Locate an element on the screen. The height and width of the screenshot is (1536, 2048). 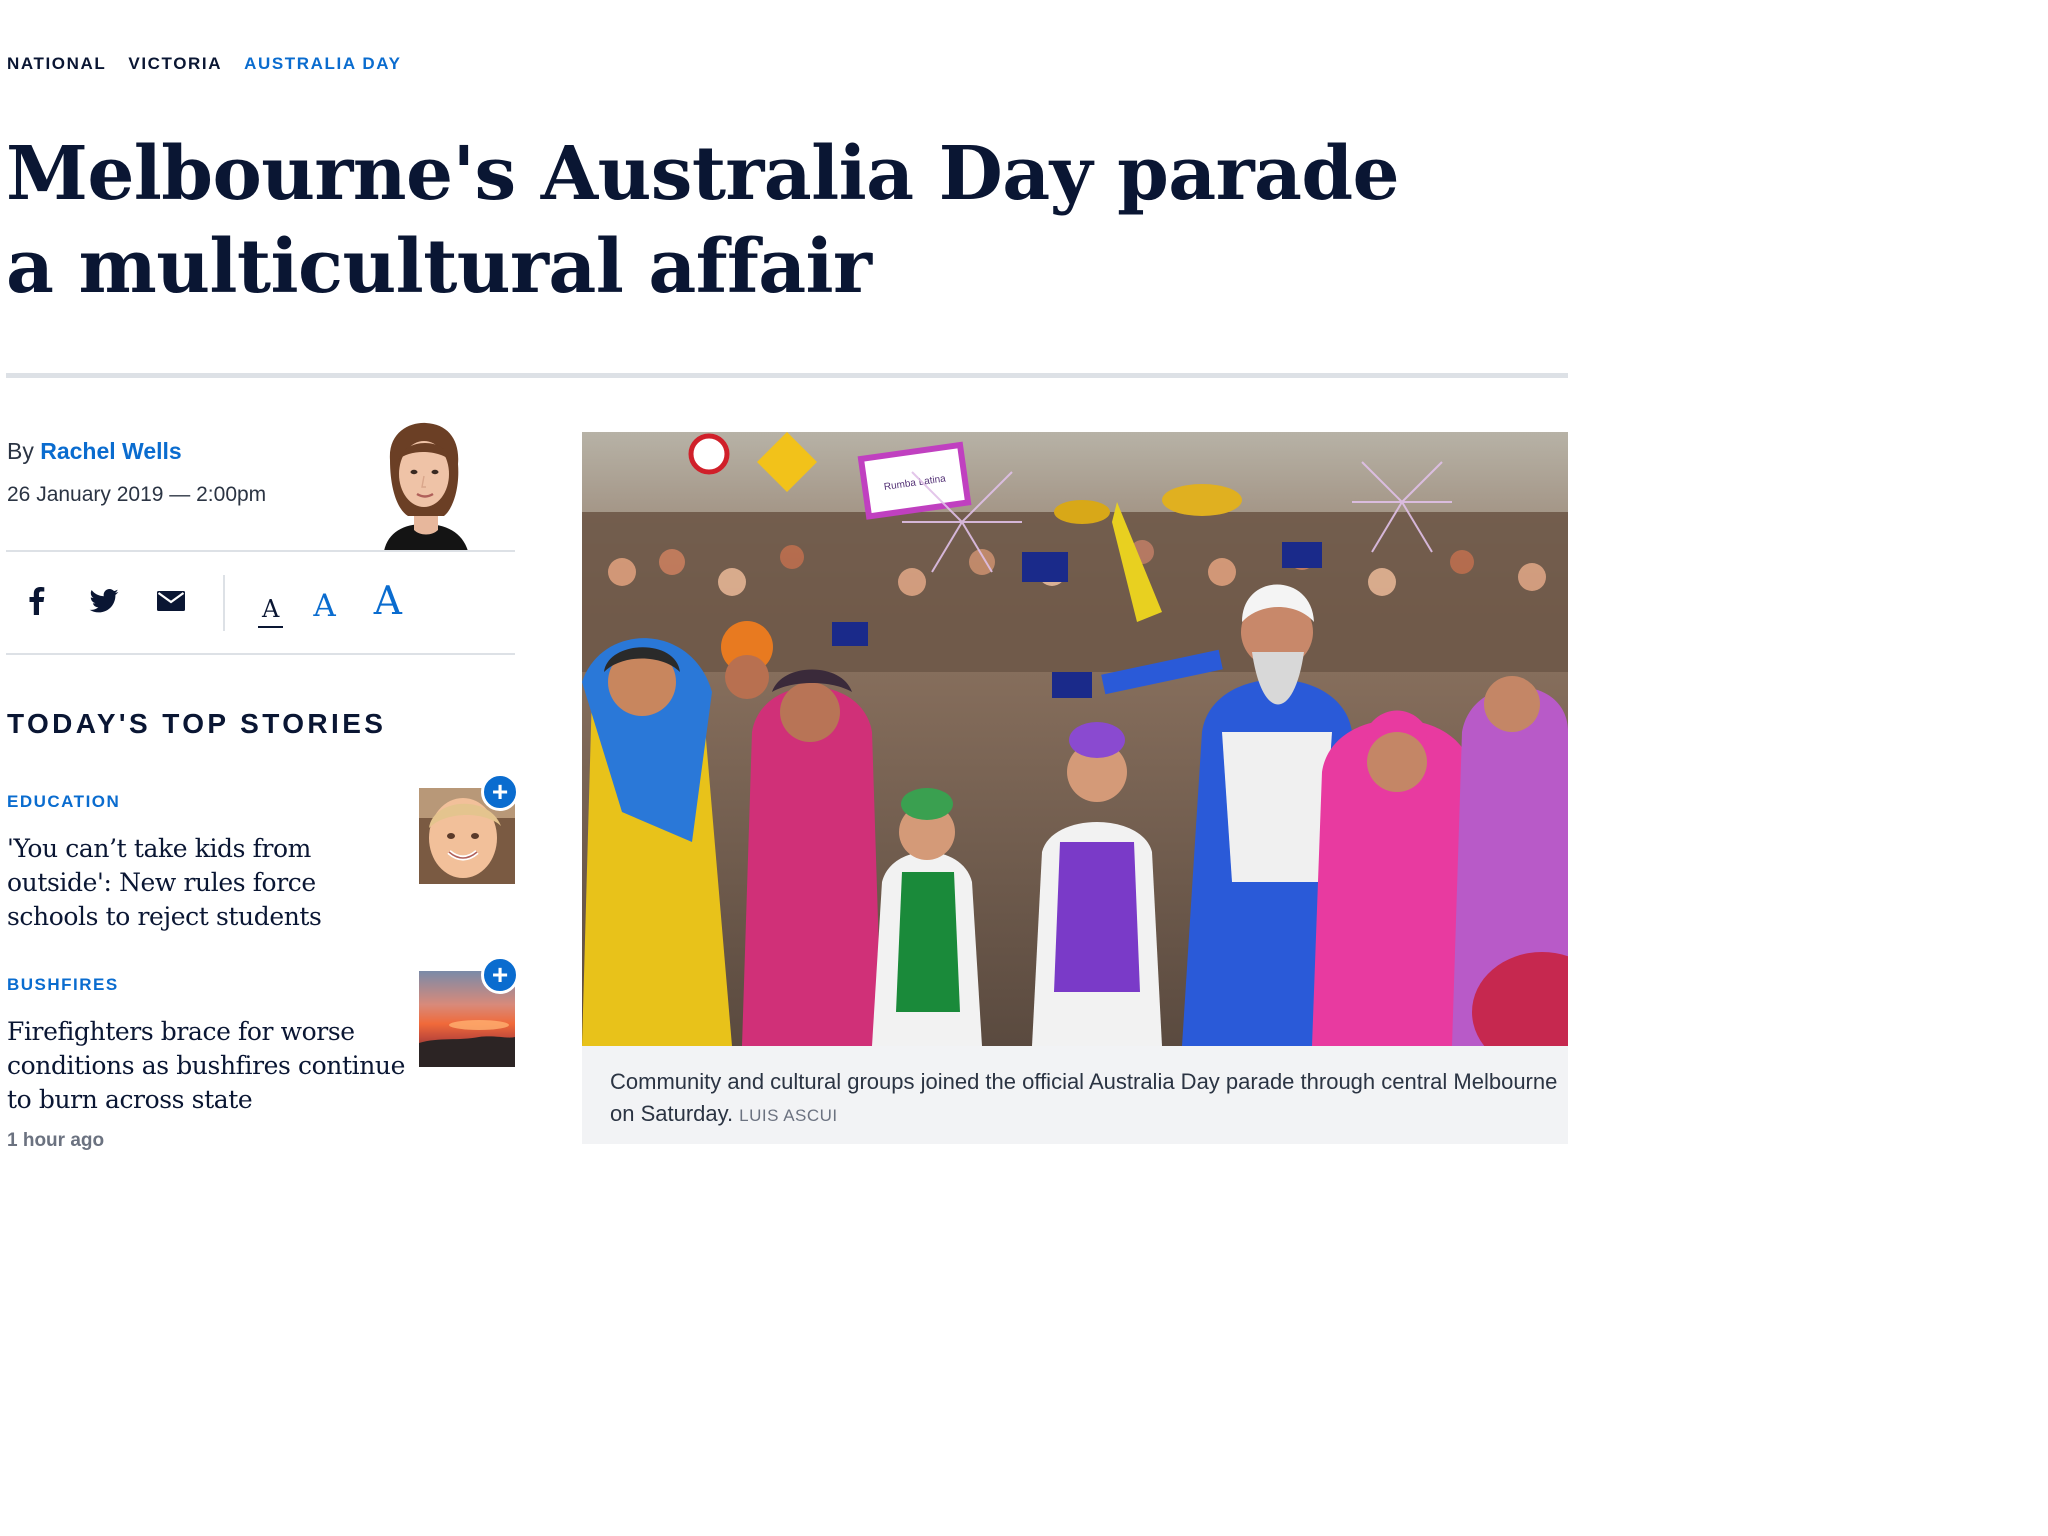
font-size-controls: A A A is located at coordinates (330, 603).